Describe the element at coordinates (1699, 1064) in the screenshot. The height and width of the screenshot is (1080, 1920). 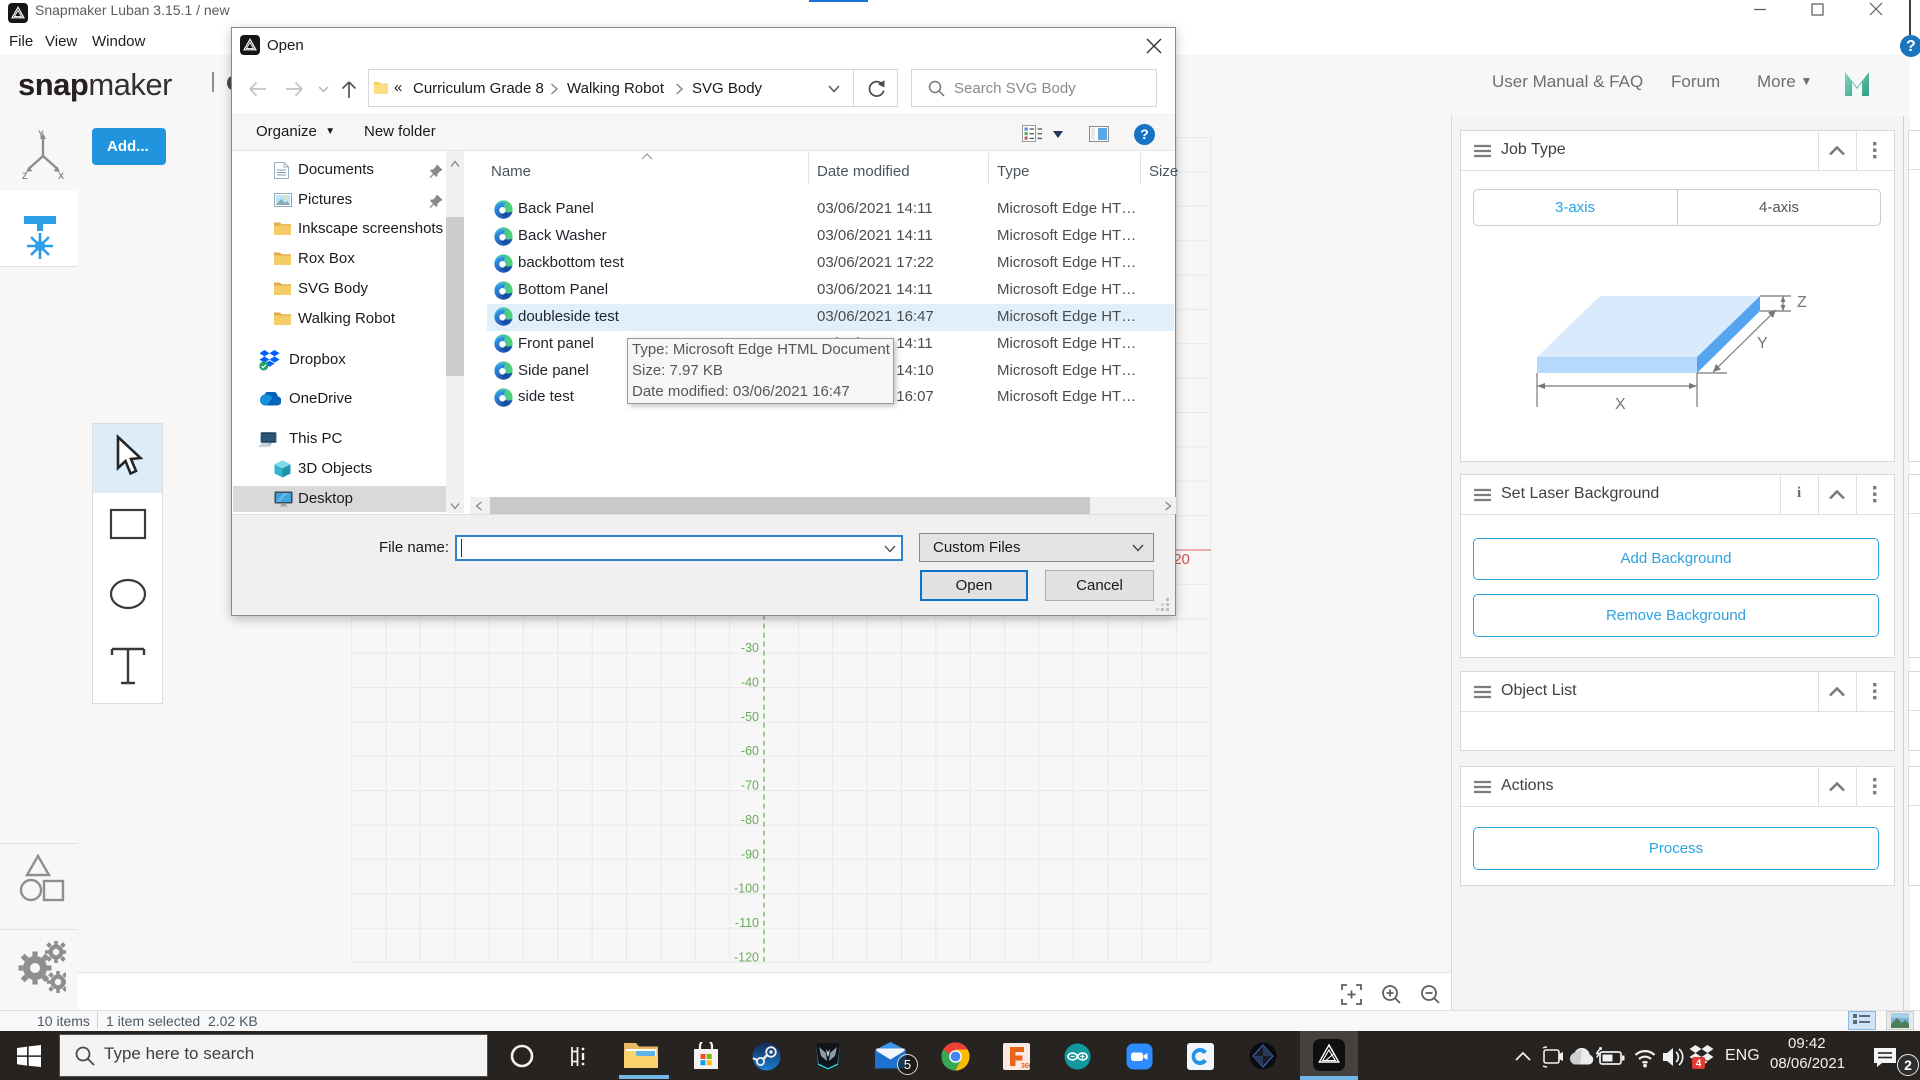
I see `svg-text: 4` at that location.